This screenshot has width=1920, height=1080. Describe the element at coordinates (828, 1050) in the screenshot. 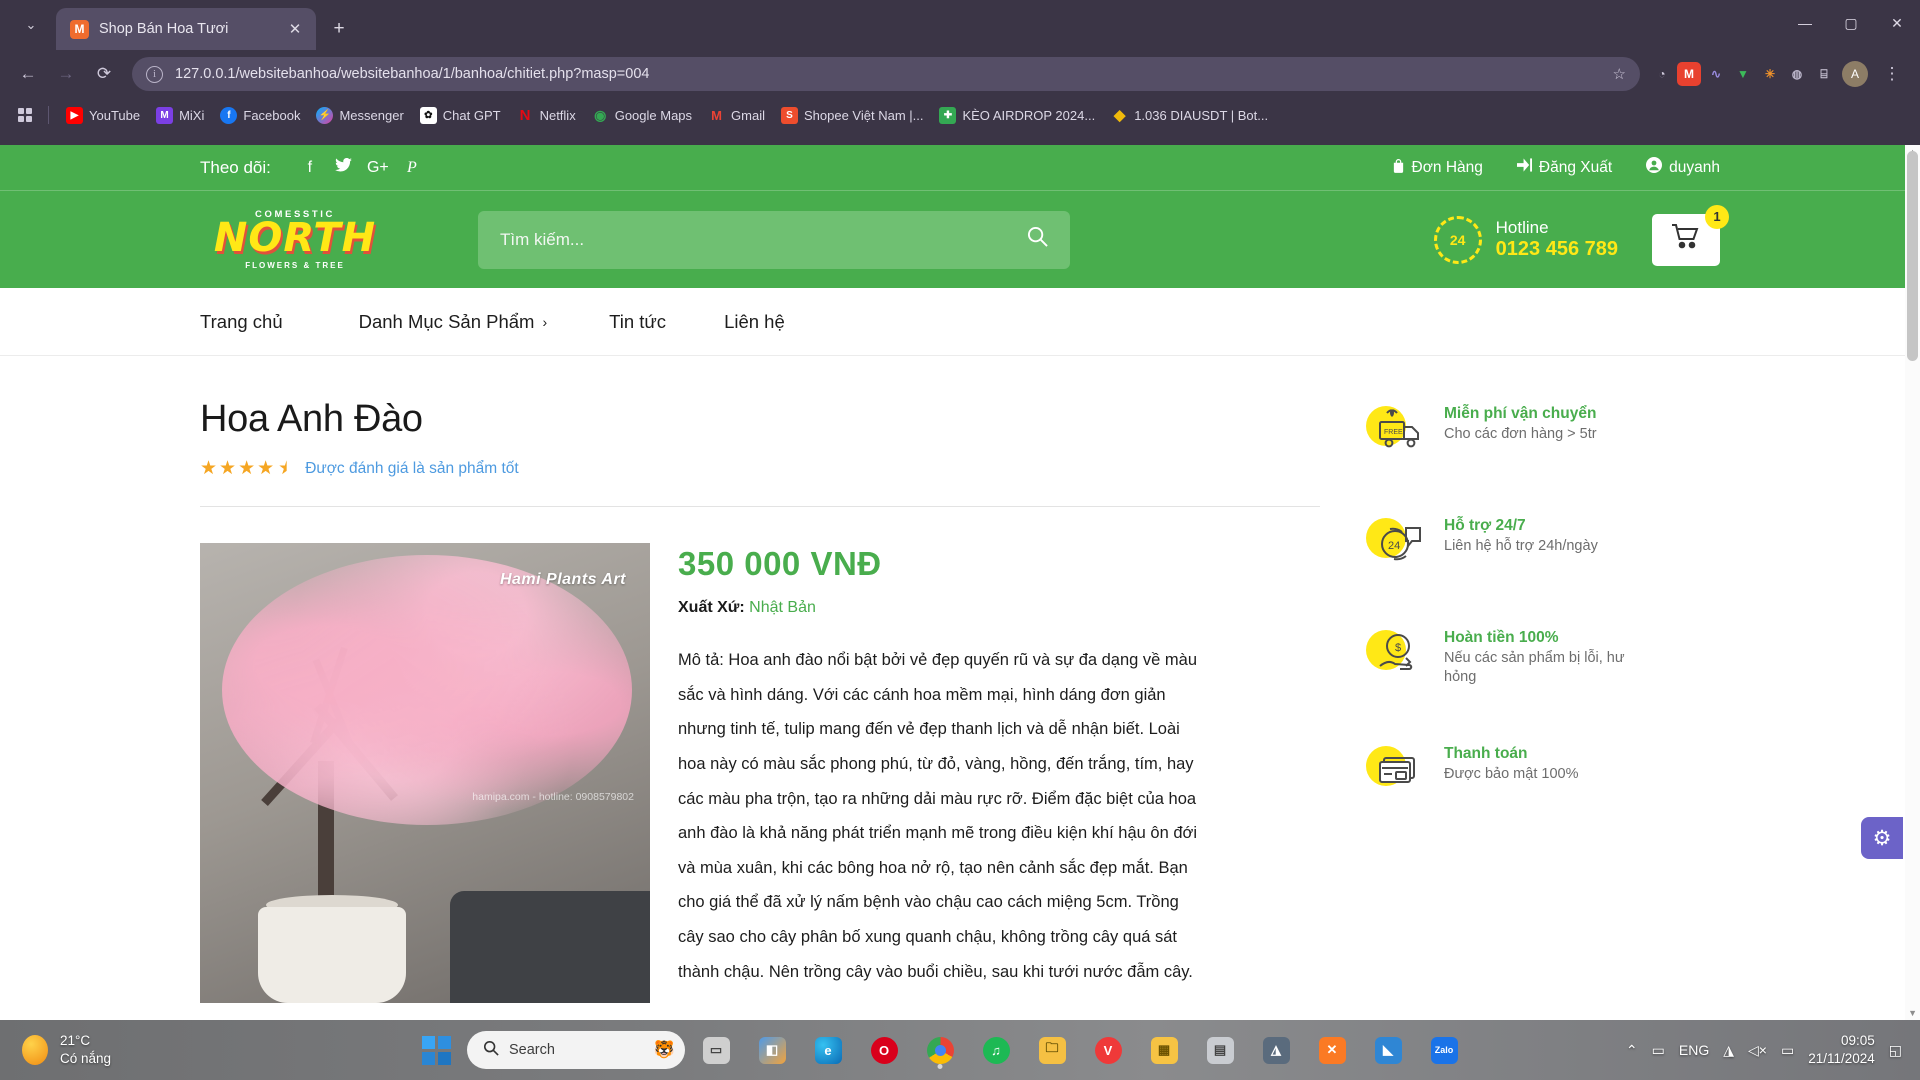

I see `edge-app: e` at that location.